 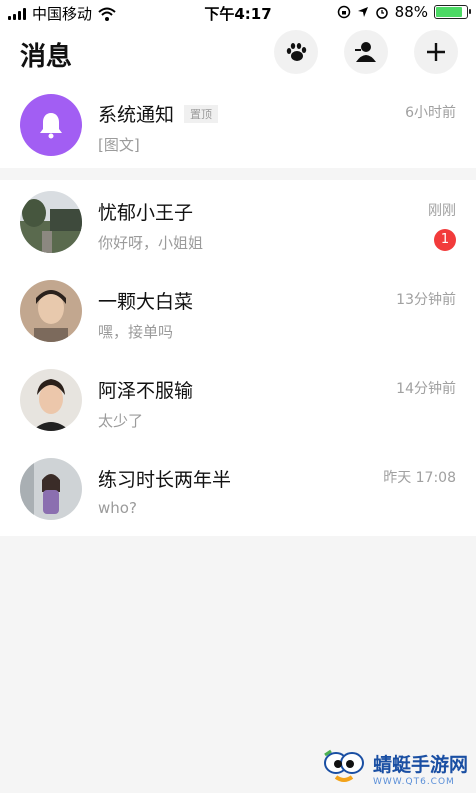 I want to click on chat-time: 14分钟前, so click(x=426, y=389).